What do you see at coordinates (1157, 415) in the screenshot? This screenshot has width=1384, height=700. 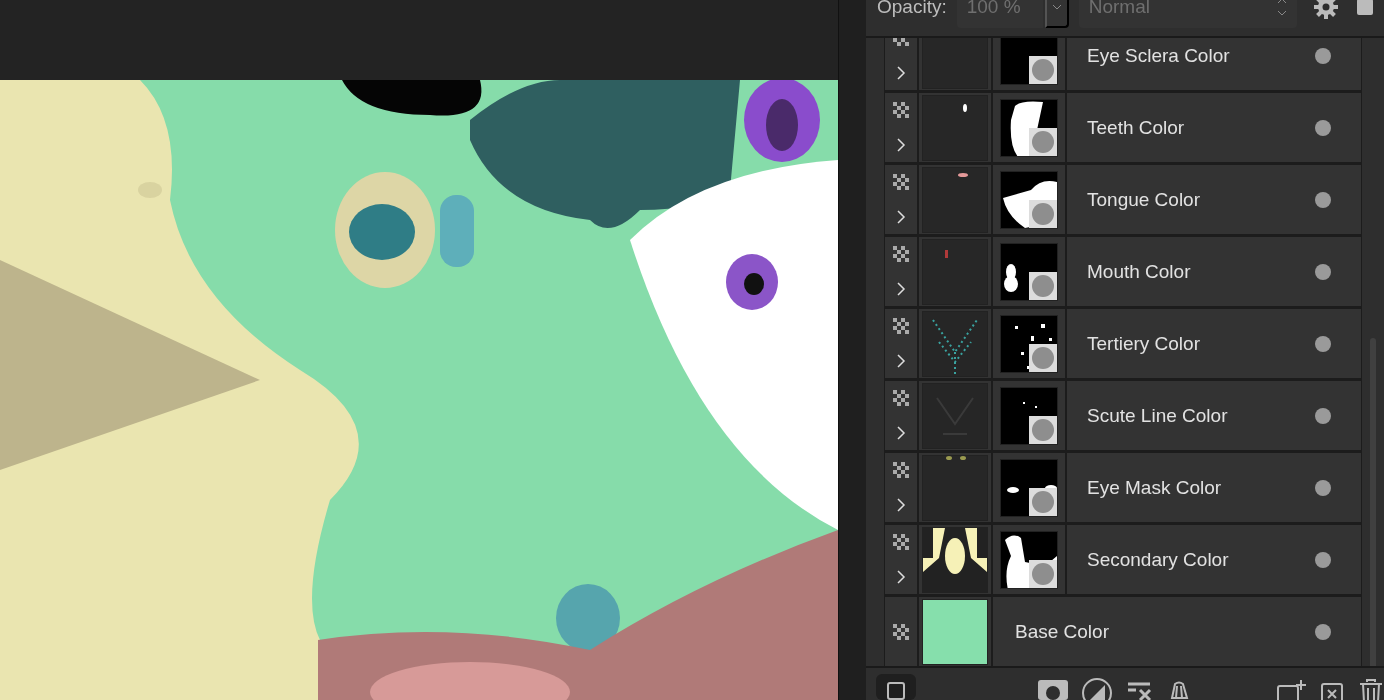 I see `layer-name: Scute Line Color` at bounding box center [1157, 415].